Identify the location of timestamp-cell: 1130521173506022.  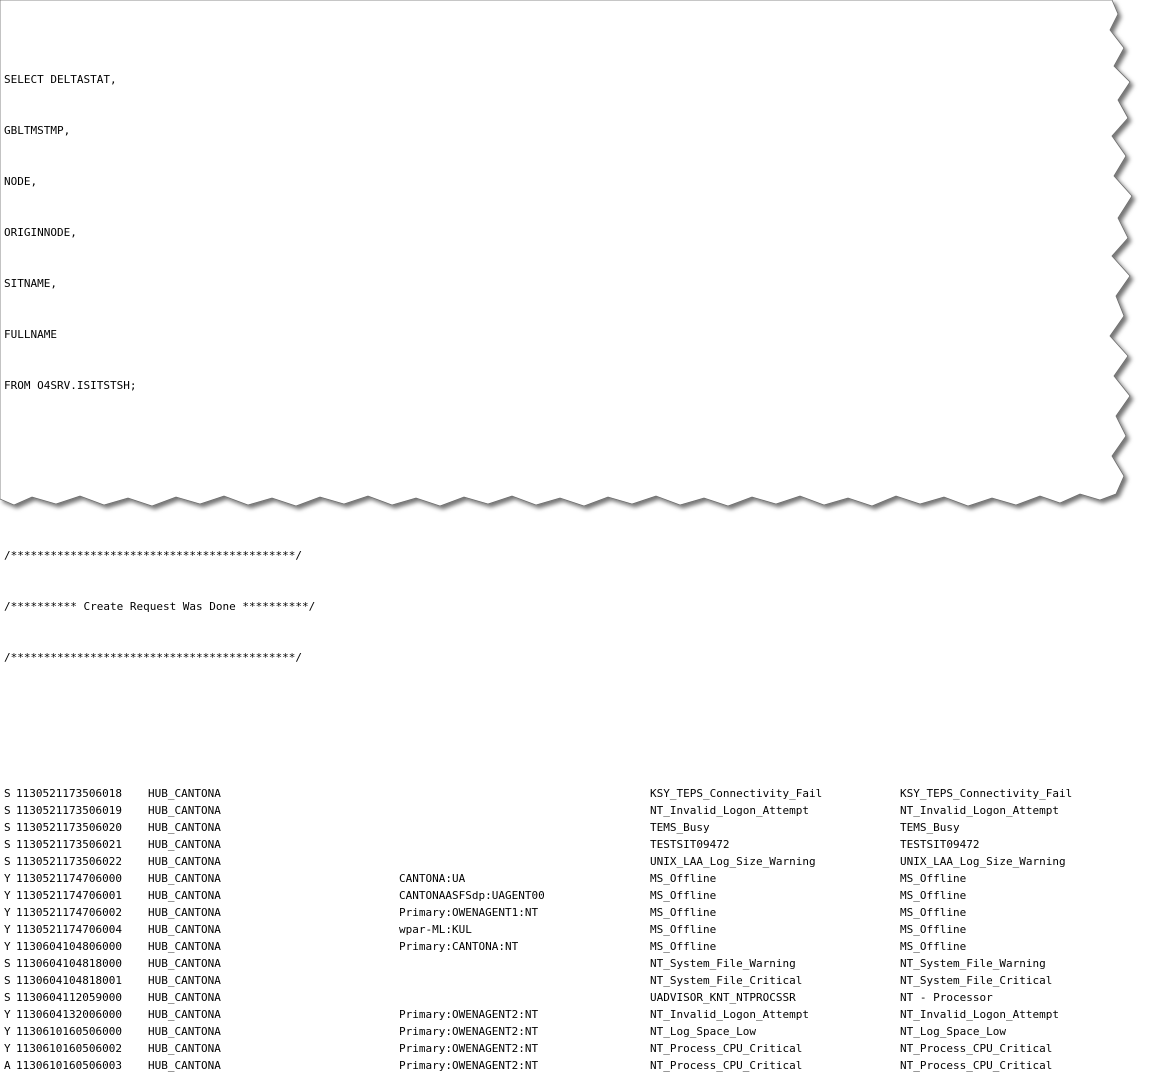
(69, 861).